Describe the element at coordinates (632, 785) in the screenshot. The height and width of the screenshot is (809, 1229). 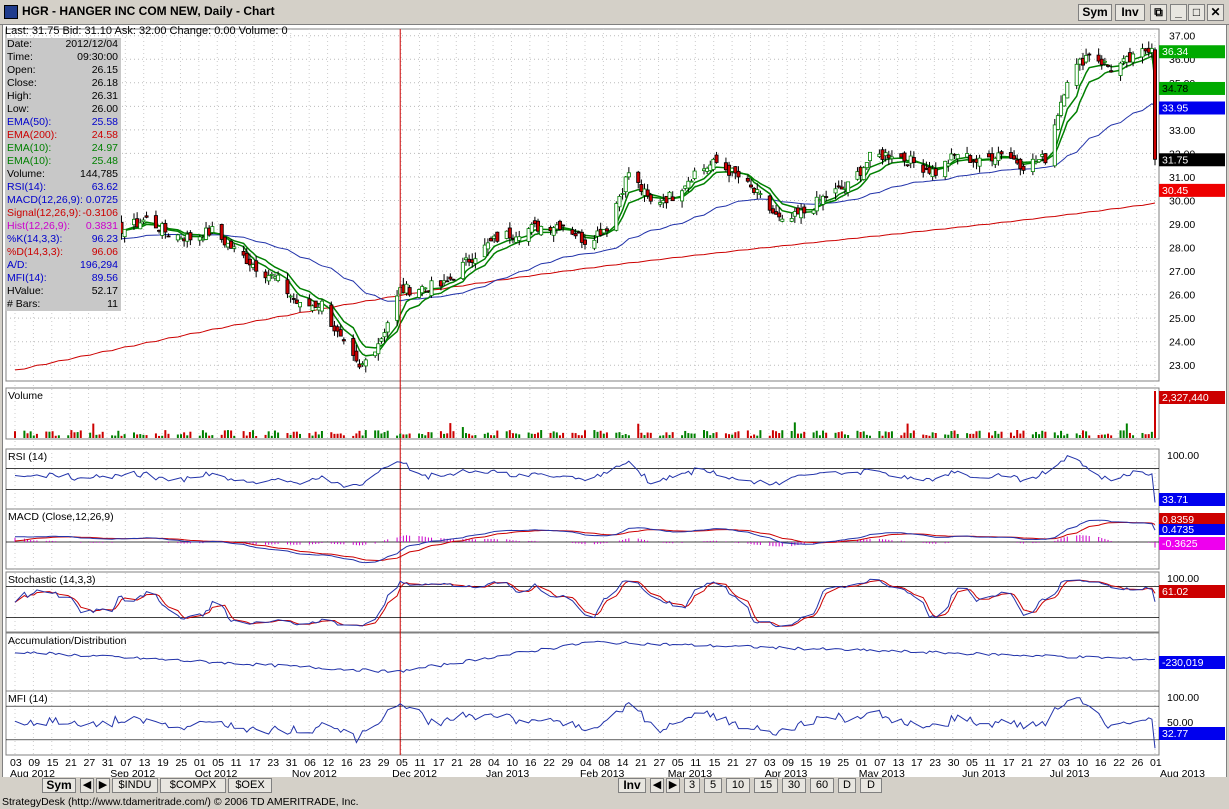
I see `inv-tab-button: Inv` at that location.